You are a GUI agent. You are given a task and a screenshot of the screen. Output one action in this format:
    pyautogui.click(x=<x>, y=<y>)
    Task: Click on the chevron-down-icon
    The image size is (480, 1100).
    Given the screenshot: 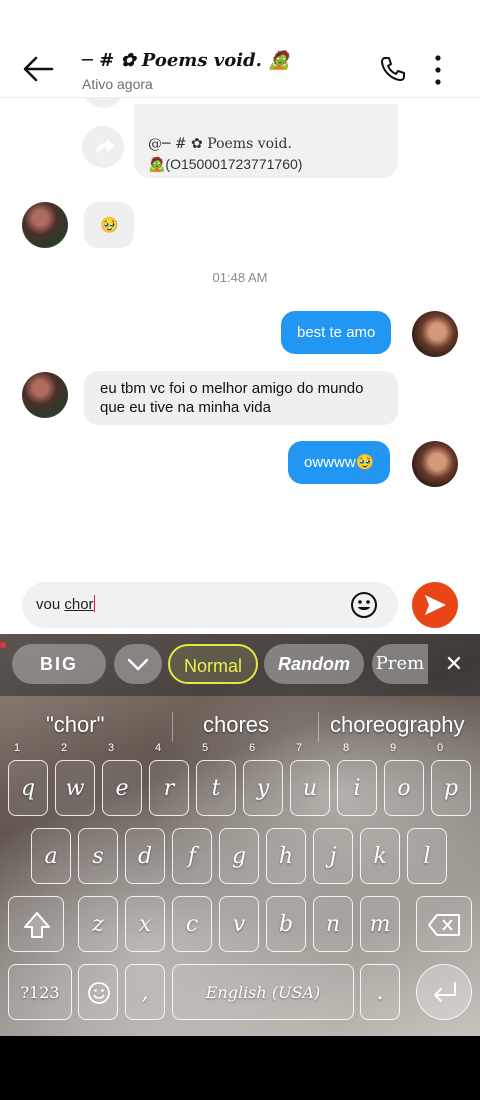 What is the action you would take?
    pyautogui.click(x=138, y=664)
    